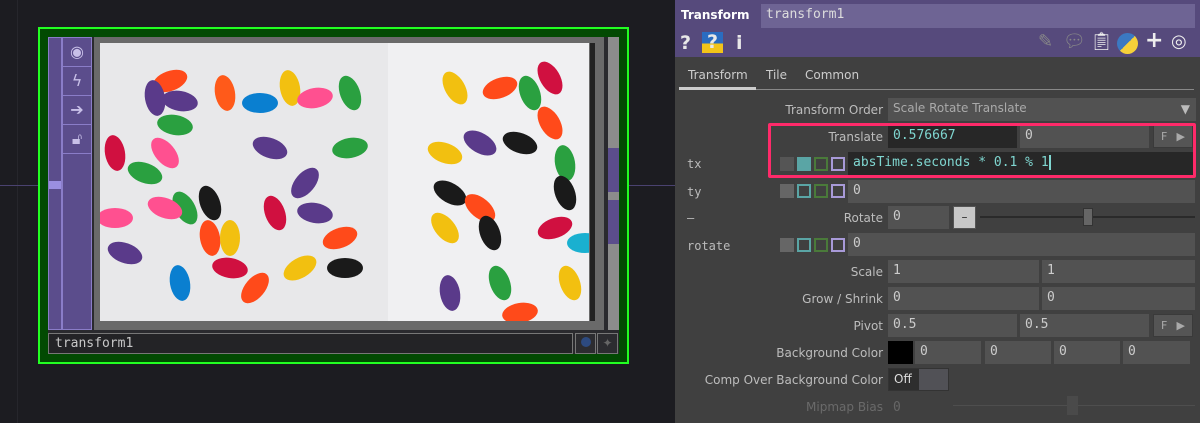 The width and height of the screenshot is (1200, 423). What do you see at coordinates (694, 164) in the screenshot?
I see `tx-label: tx` at bounding box center [694, 164].